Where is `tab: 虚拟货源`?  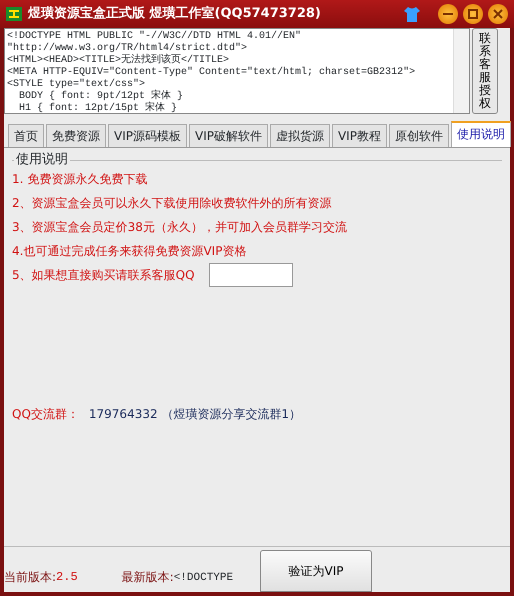 tab: 虚拟货源 is located at coordinates (300, 135).